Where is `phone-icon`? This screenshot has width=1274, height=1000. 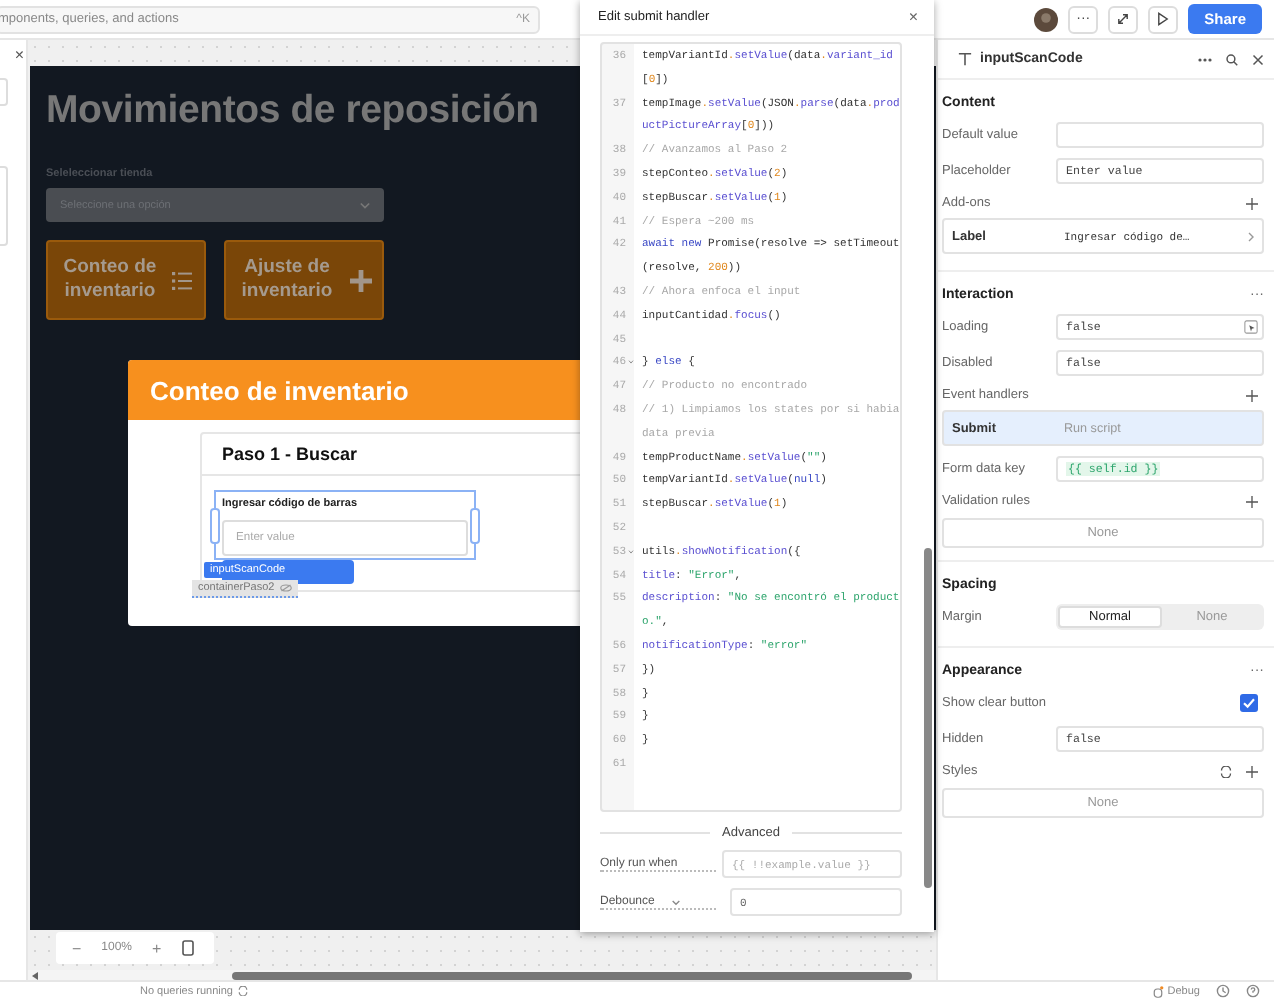 phone-icon is located at coordinates (187, 948).